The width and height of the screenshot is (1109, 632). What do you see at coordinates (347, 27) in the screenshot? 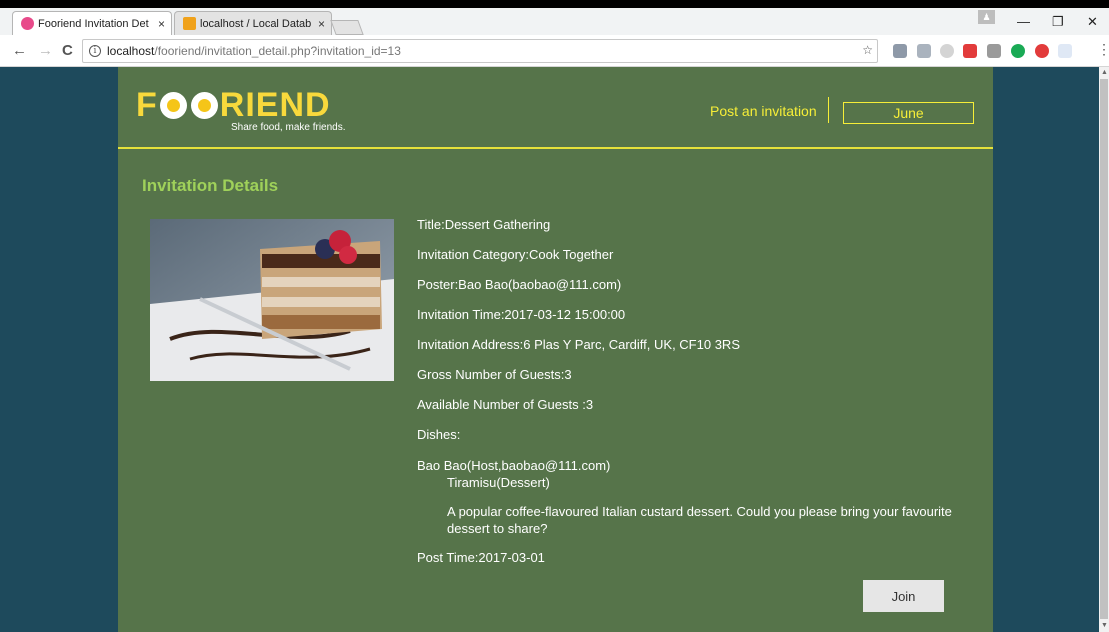
I see `new-tab-button` at bounding box center [347, 27].